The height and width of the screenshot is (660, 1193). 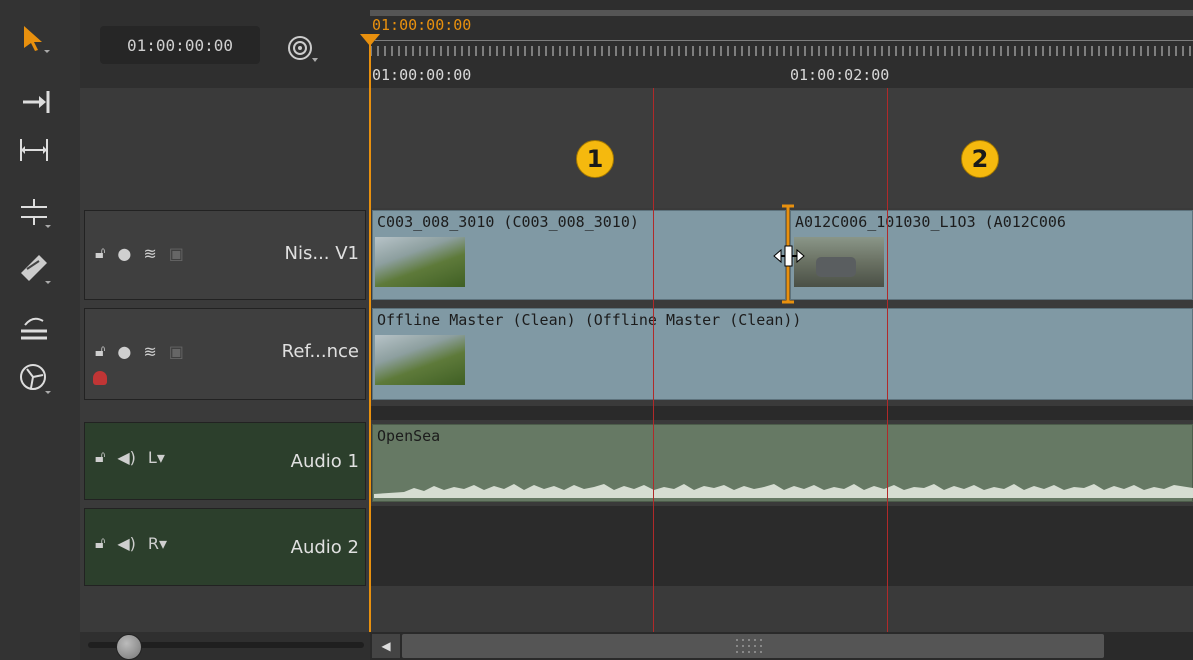 I want to click on channel-selector: L▾, so click(x=156, y=457).